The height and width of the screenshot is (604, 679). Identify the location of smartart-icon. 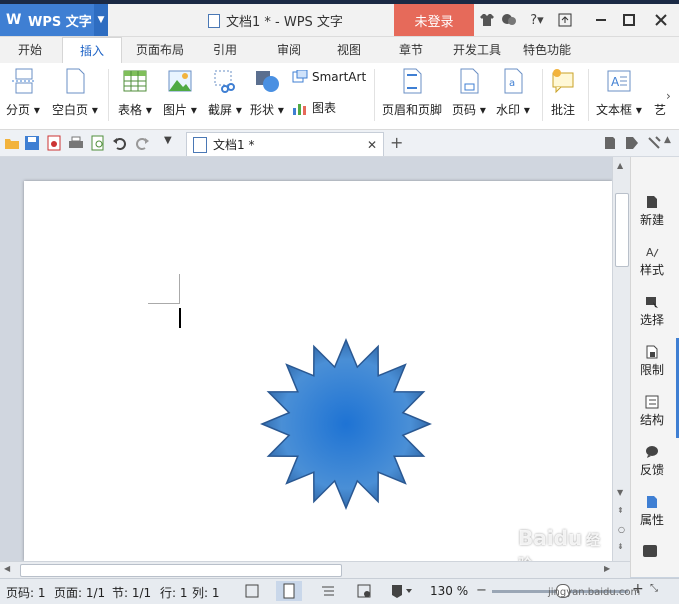
(300, 76).